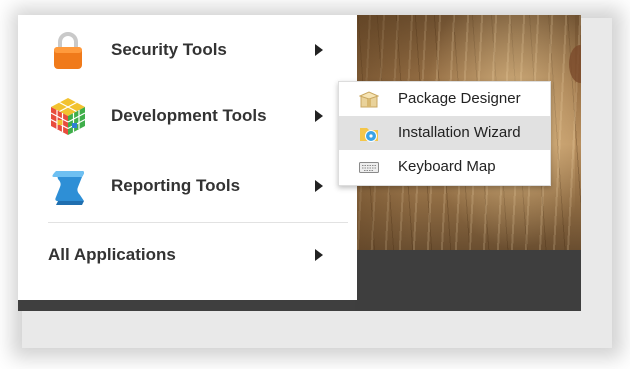 This screenshot has width=630, height=369. I want to click on menu-item-all-applications: All Applications, so click(187, 255).